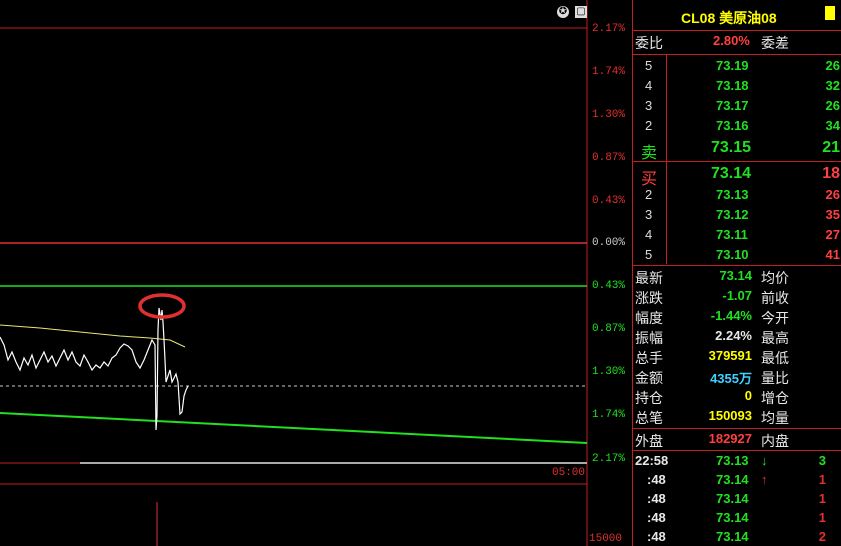  What do you see at coordinates (569, 473) in the screenshot?
I see `time-axis-label: 05:00` at bounding box center [569, 473].